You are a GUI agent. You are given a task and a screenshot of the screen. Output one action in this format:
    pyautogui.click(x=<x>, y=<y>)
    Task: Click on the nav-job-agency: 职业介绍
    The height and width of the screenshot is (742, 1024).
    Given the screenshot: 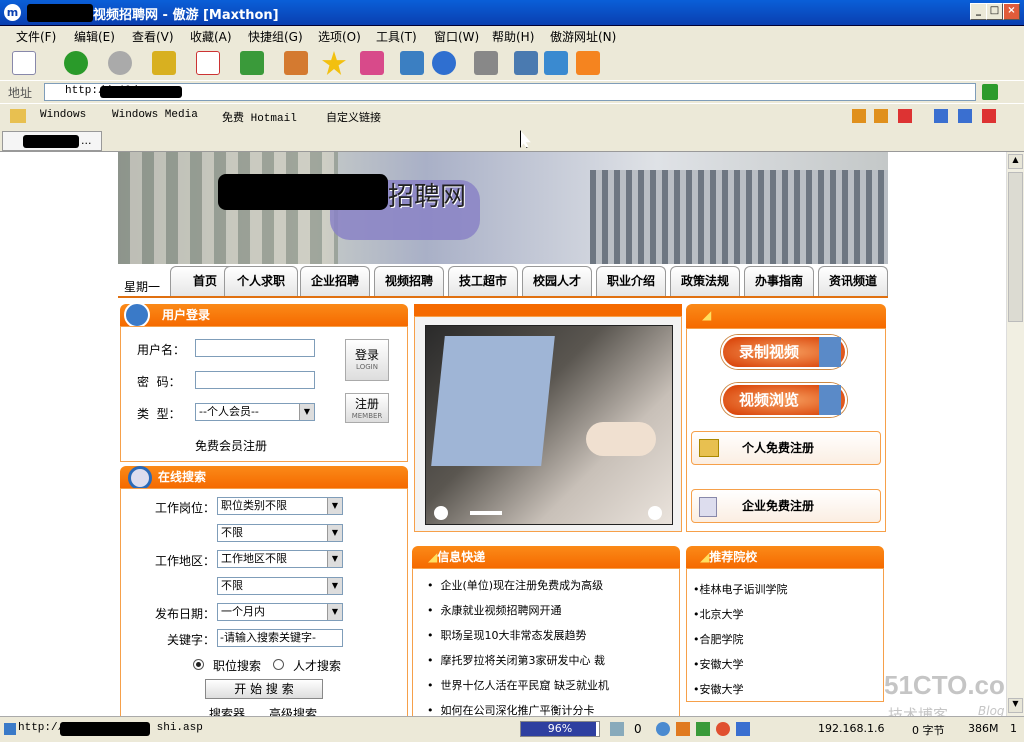 What is the action you would take?
    pyautogui.click(x=631, y=281)
    